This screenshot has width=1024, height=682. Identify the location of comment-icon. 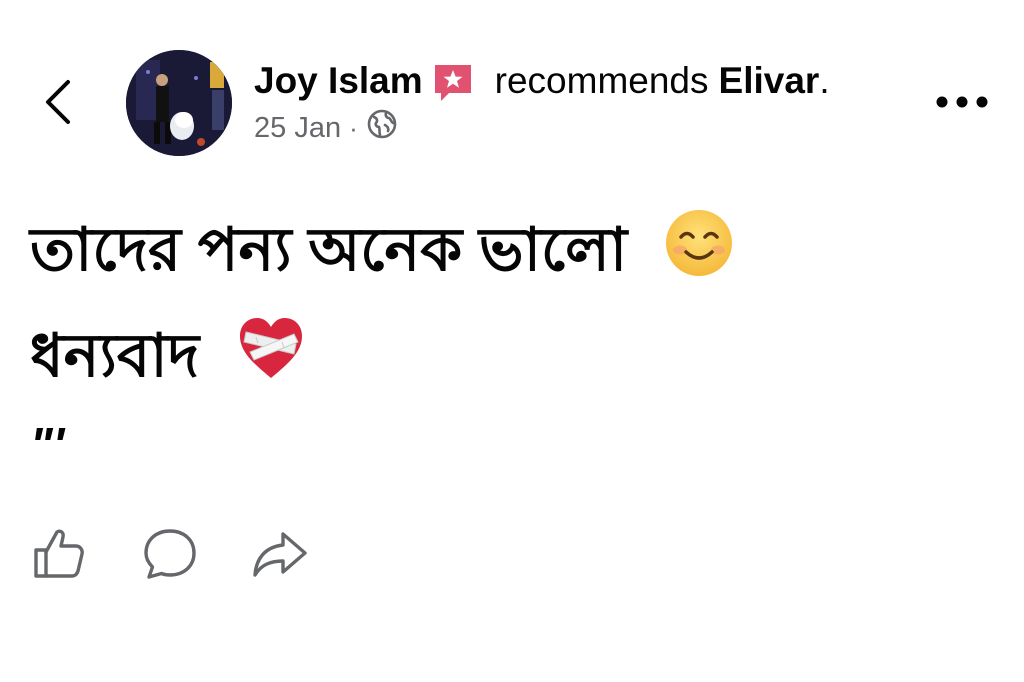
(170, 554).